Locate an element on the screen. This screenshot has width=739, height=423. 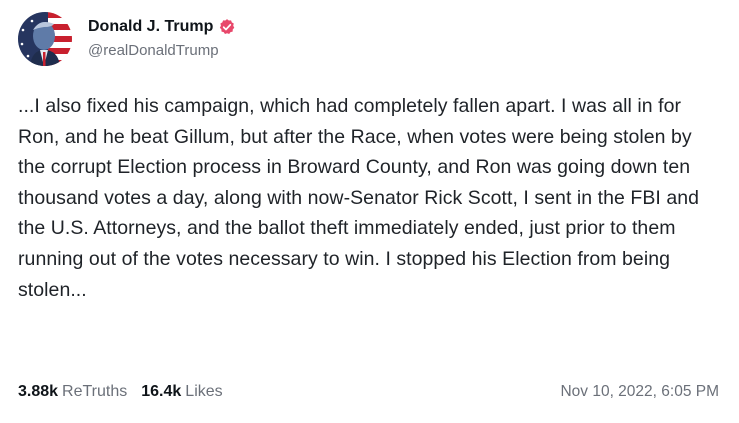
avatar is located at coordinates (45, 39).